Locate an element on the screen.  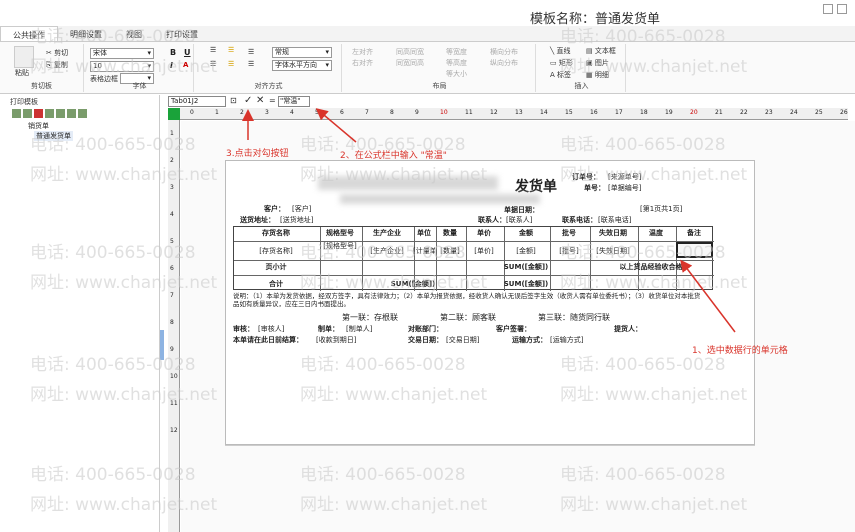
italic-button: I is located at coordinates (171, 65).